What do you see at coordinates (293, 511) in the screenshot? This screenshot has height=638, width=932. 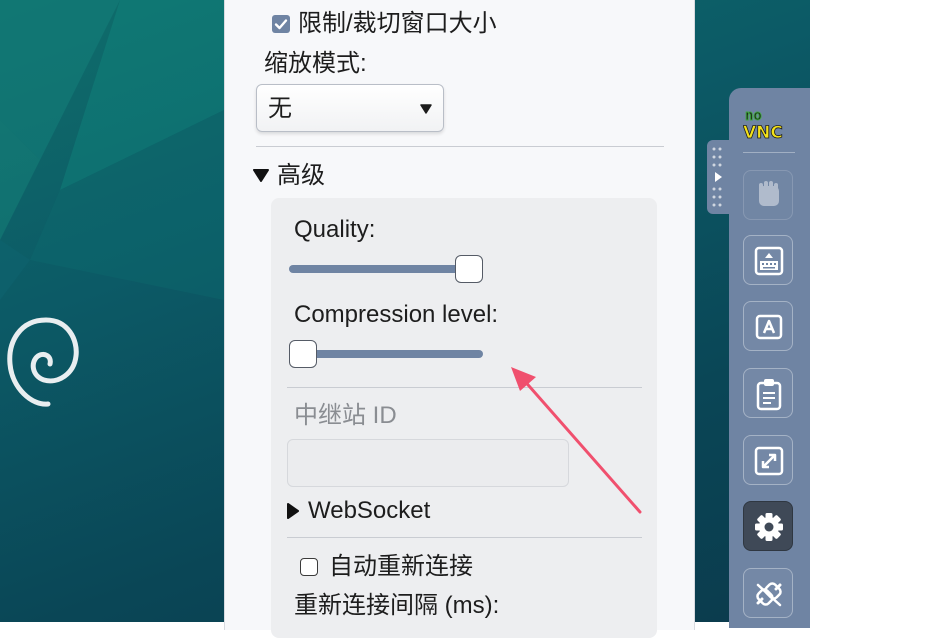 I see `collapsed-triangle-icon` at bounding box center [293, 511].